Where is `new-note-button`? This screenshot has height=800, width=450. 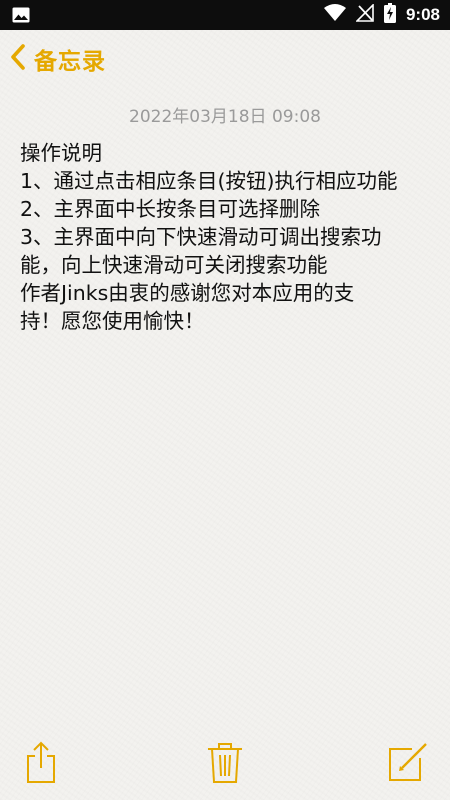
new-note-button is located at coordinates (407, 762).